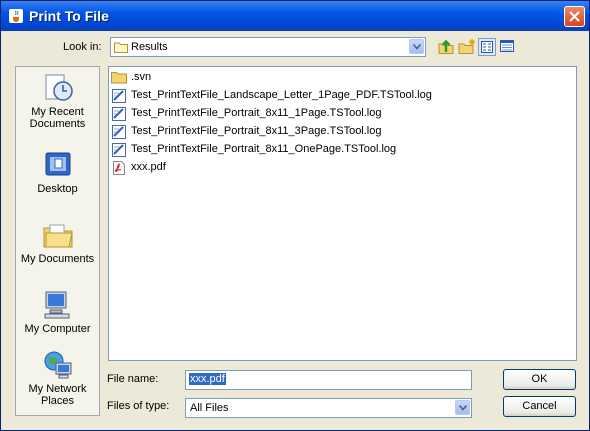 The image size is (590, 431). What do you see at coordinates (133, 379) in the screenshot?
I see `file-name-label: File name:` at bounding box center [133, 379].